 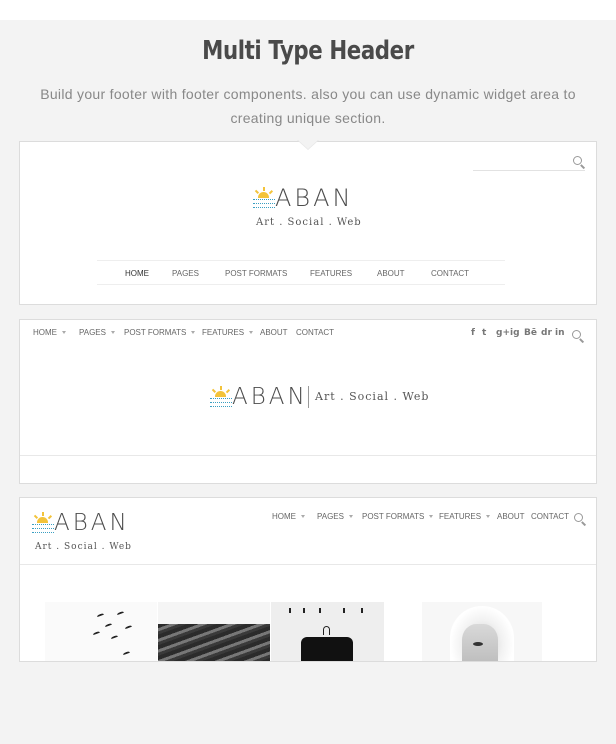 What do you see at coordinates (560, 333) in the screenshot?
I see `linkedin-icon: in` at bounding box center [560, 333].